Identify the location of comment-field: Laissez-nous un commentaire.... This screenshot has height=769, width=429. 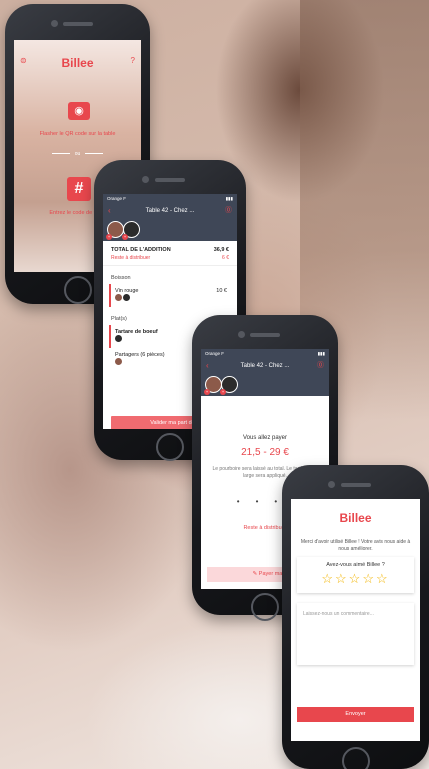
(355, 634).